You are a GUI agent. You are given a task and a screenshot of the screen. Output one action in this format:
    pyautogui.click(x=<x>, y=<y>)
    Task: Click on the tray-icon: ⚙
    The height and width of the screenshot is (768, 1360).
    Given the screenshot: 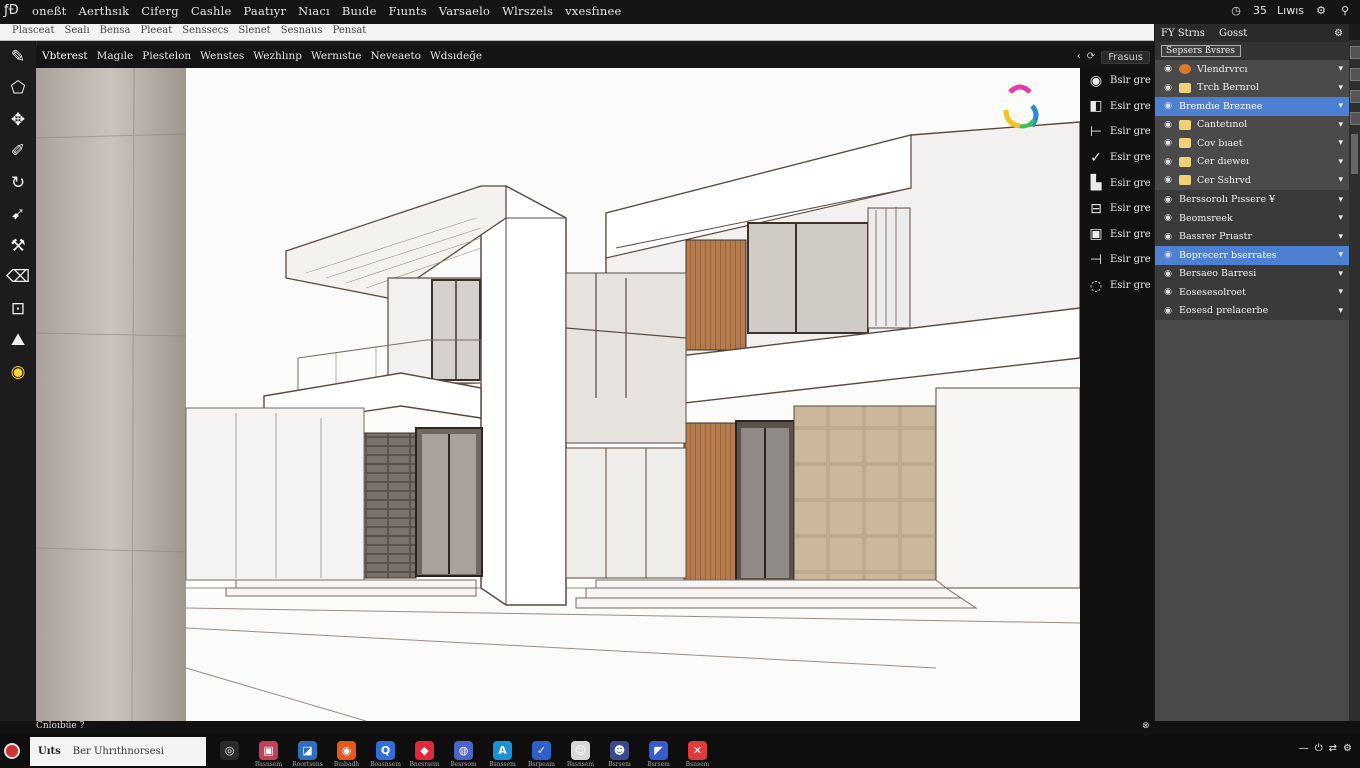 What is the action you would take?
    pyautogui.click(x=1347, y=748)
    